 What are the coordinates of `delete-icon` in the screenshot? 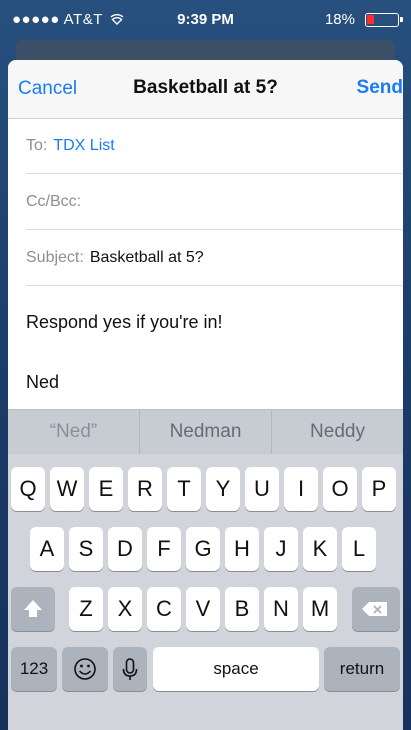 It's located at (374, 609).